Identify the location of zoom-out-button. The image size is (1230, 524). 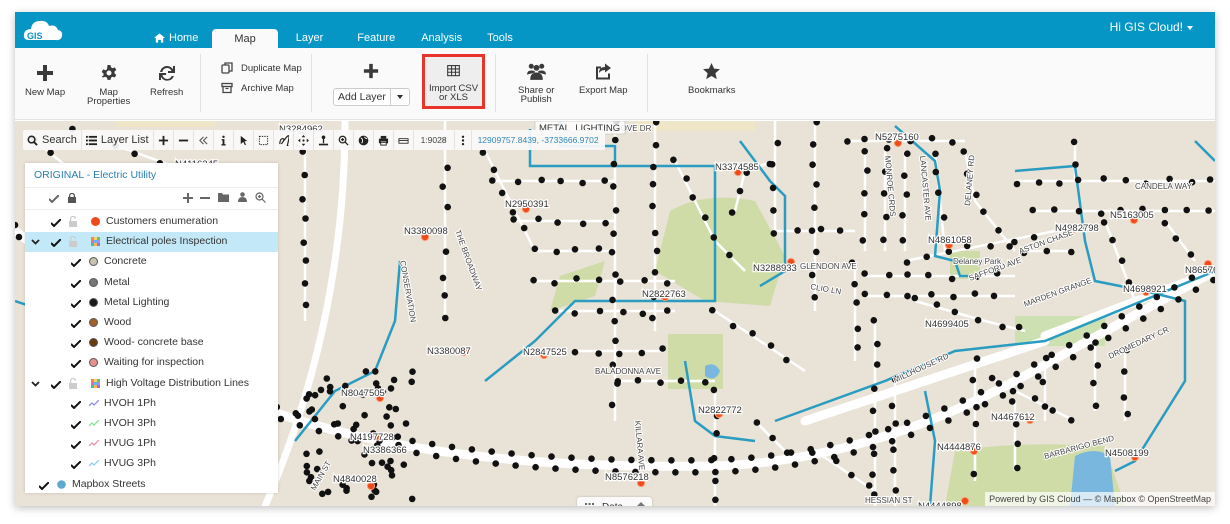
(184, 140).